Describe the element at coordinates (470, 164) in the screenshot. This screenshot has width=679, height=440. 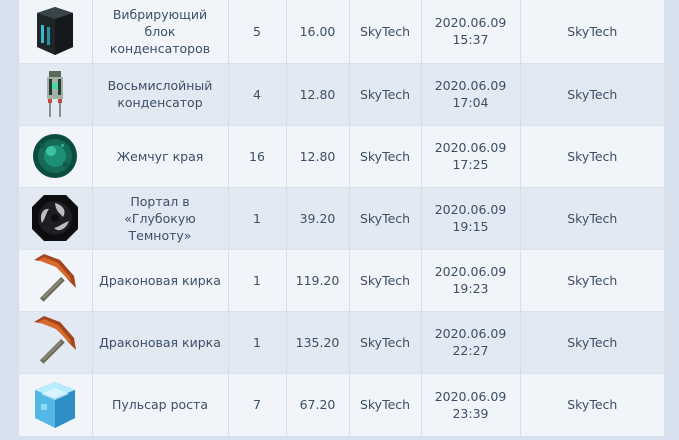
I see `time: 17:25` at that location.